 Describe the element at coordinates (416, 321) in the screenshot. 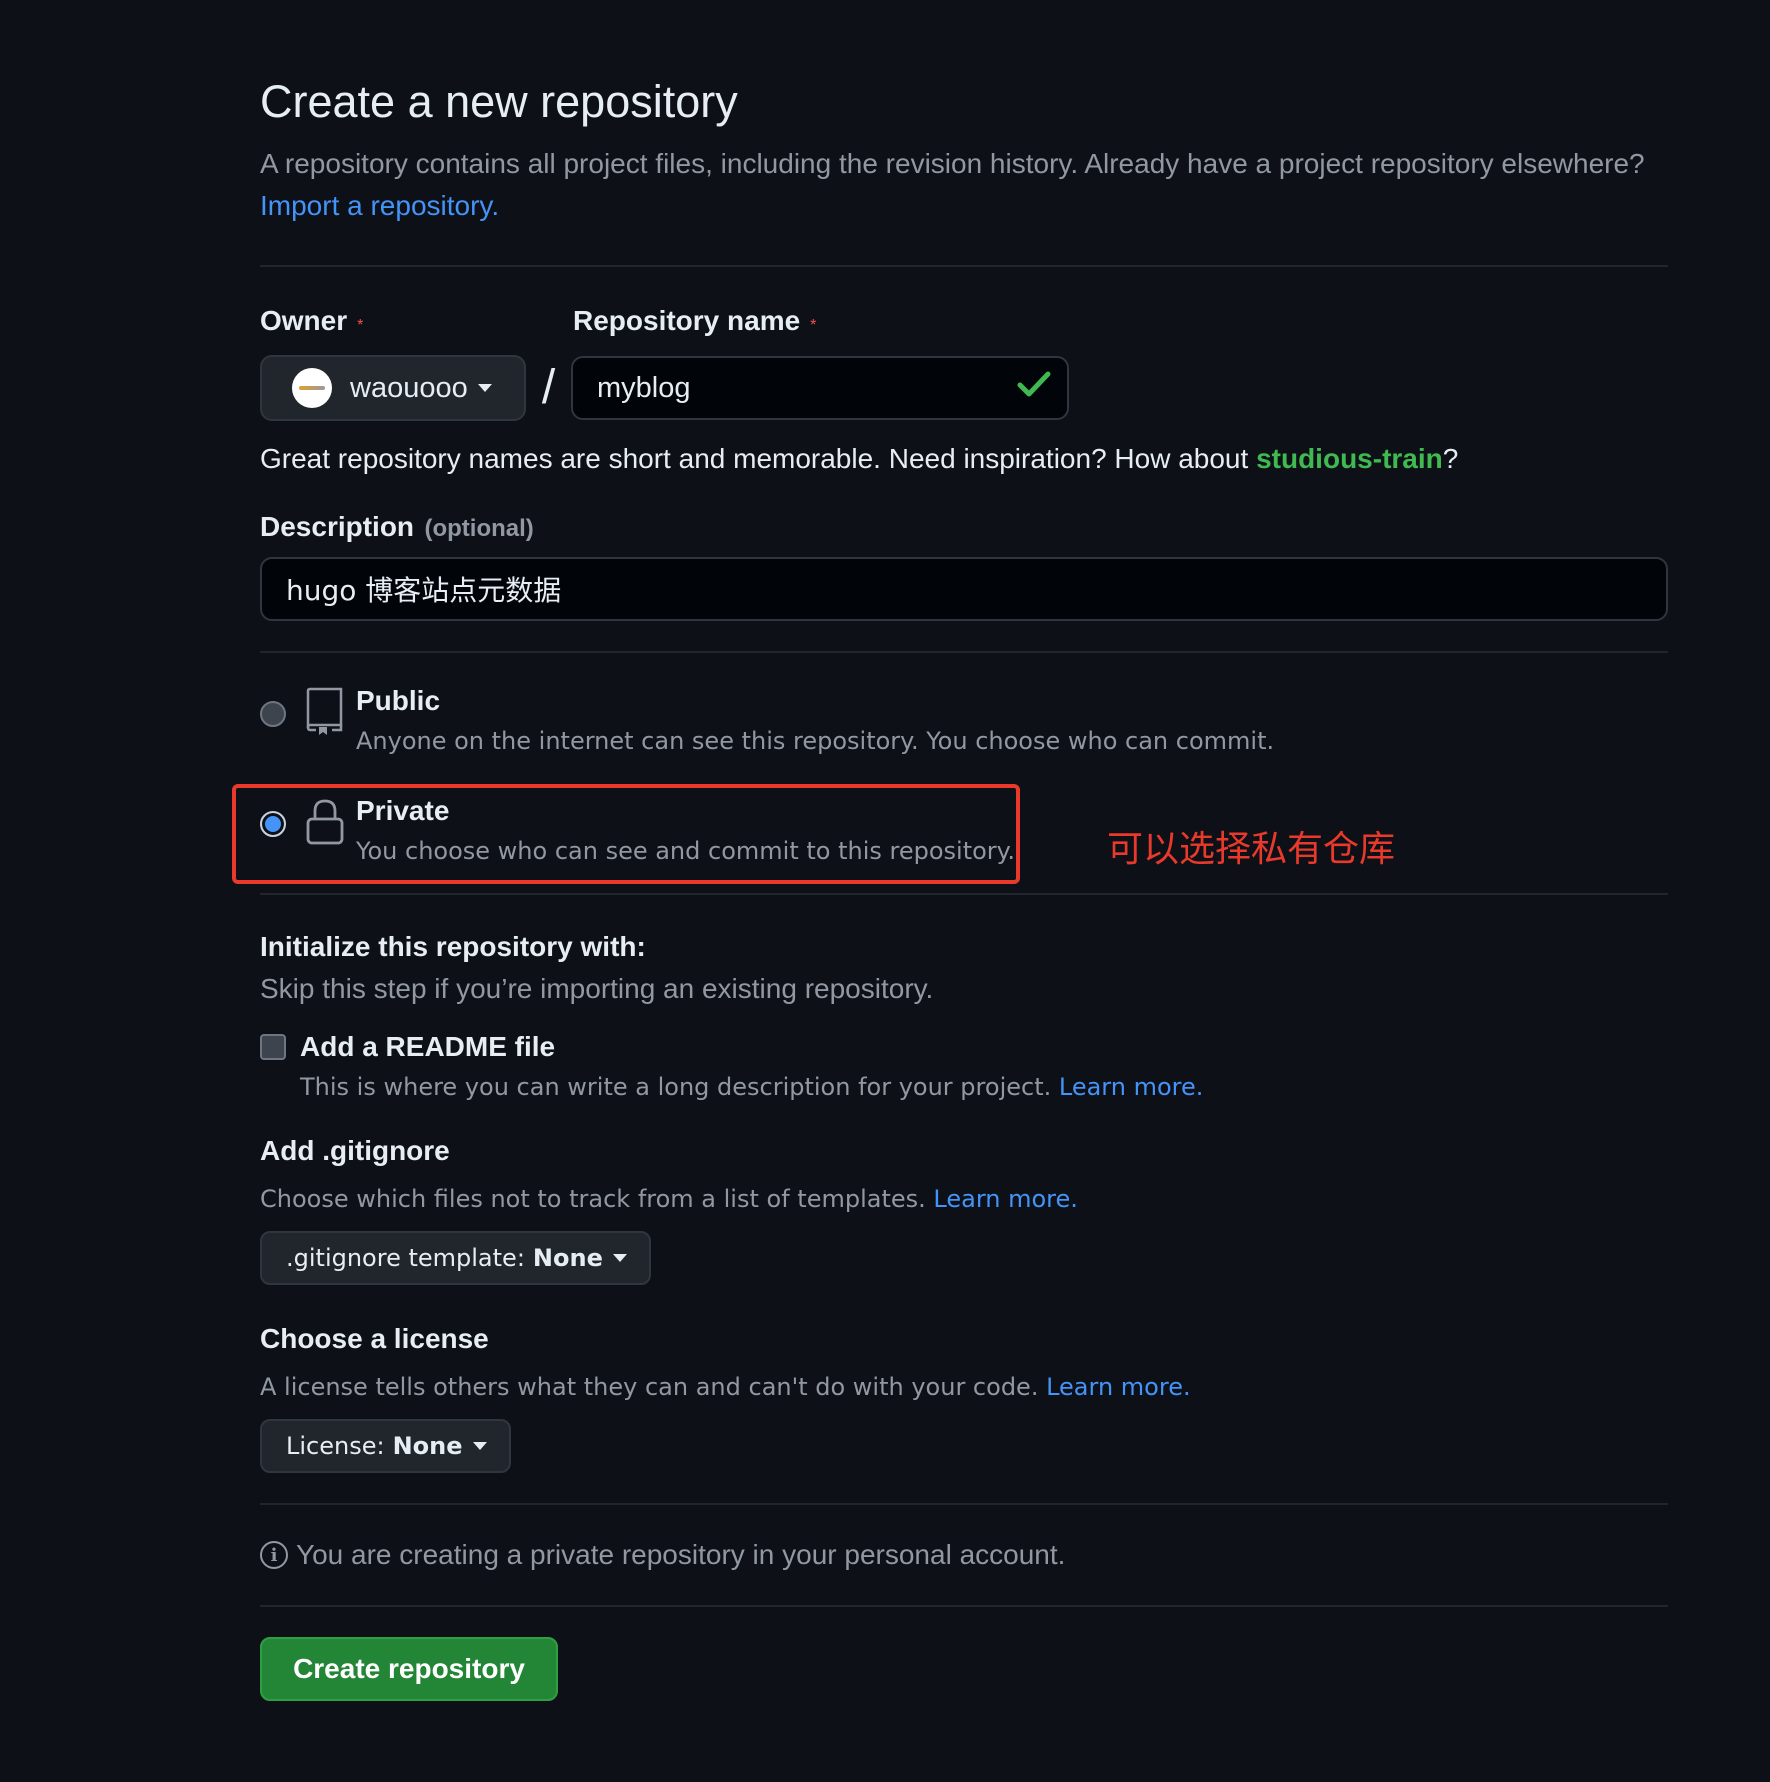

I see `owner-label-wrap: Owner *` at that location.